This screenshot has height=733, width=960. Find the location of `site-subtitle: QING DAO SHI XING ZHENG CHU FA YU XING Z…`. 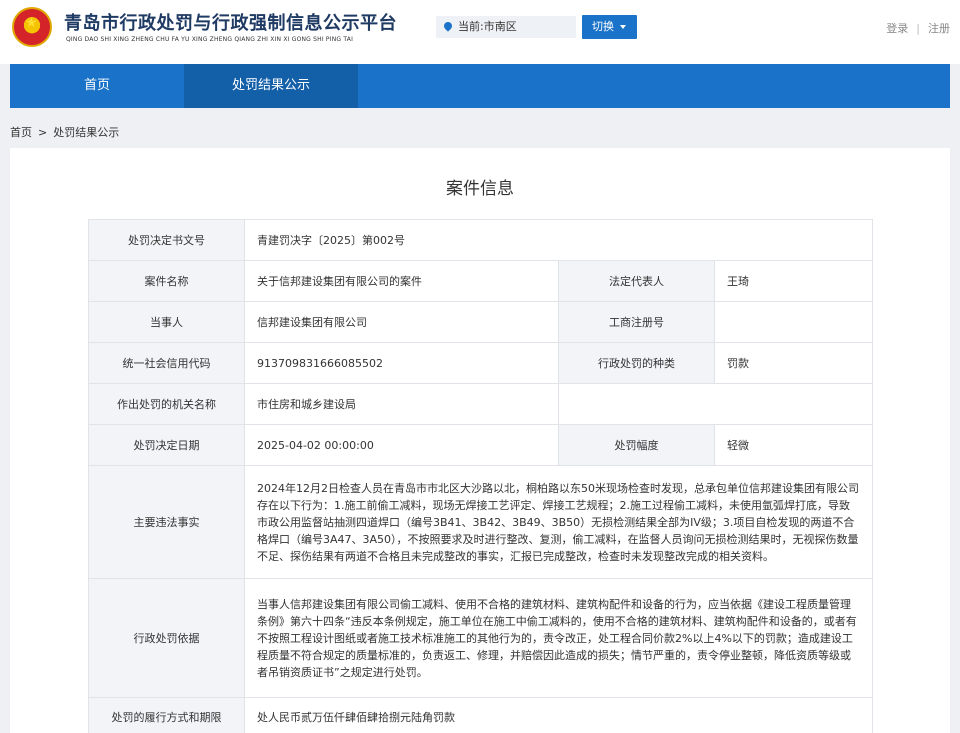

site-subtitle: QING DAO SHI XING ZHENG CHU FA YU XING Z… is located at coordinates (210, 39).